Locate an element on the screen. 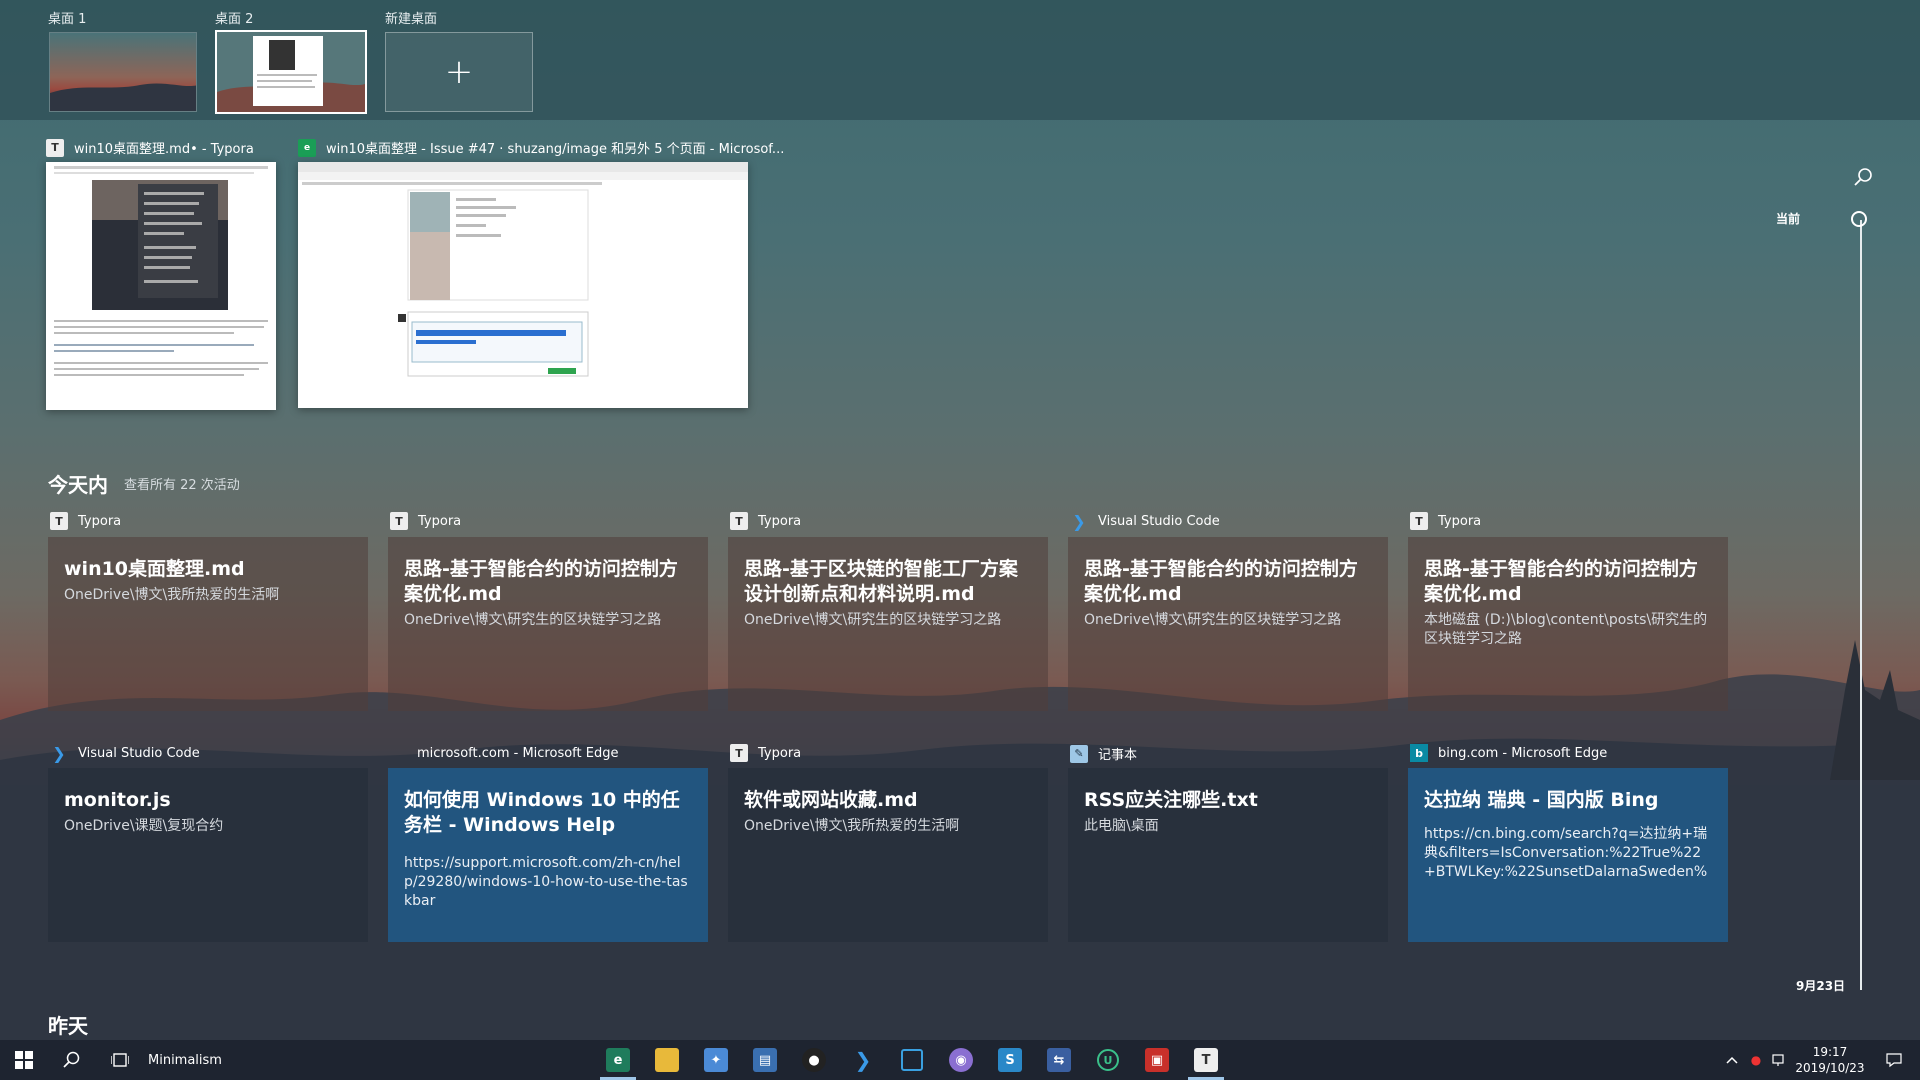 This screenshot has height=1080, width=1920. taskbar-app-3: ✦ is located at coordinates (716, 1060).